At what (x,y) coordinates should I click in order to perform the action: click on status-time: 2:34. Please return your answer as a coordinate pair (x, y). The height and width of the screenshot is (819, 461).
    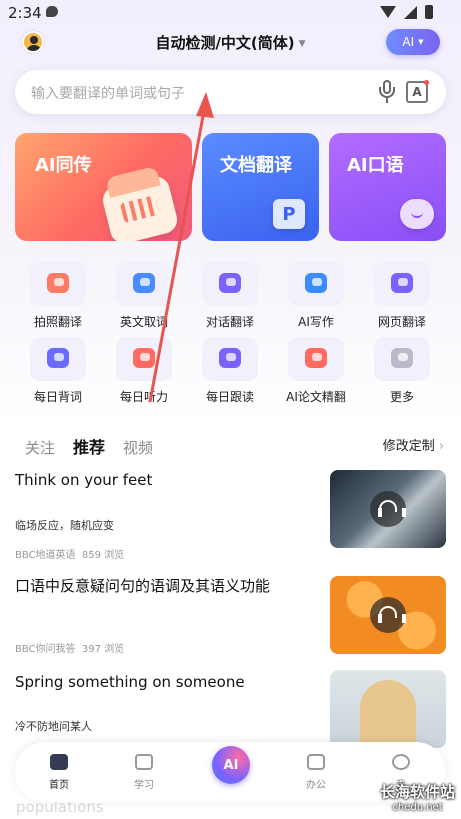
    Looking at the image, I should click on (25, 13).